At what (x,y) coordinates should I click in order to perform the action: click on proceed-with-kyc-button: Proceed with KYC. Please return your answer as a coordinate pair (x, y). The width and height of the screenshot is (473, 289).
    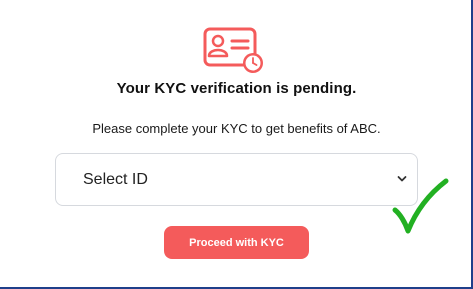
    Looking at the image, I should click on (236, 242).